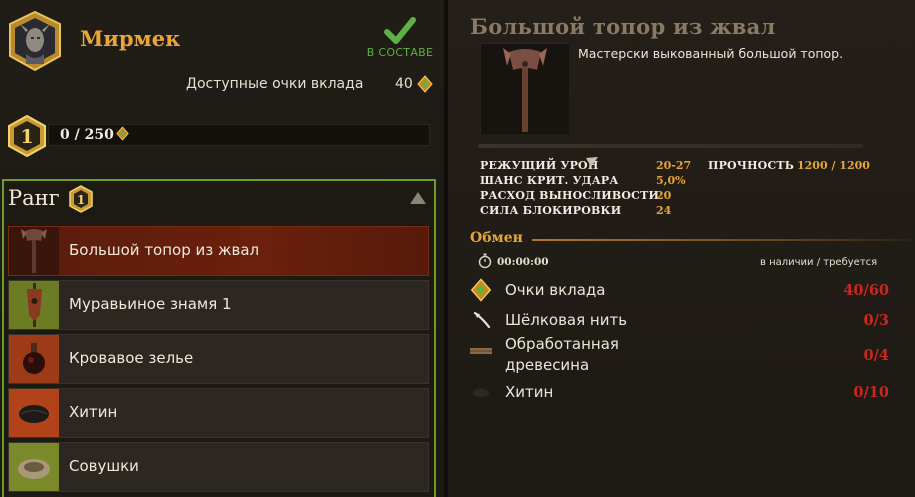  Describe the element at coordinates (35, 41) in the screenshot. I see `npc-portrait-avatar` at that location.